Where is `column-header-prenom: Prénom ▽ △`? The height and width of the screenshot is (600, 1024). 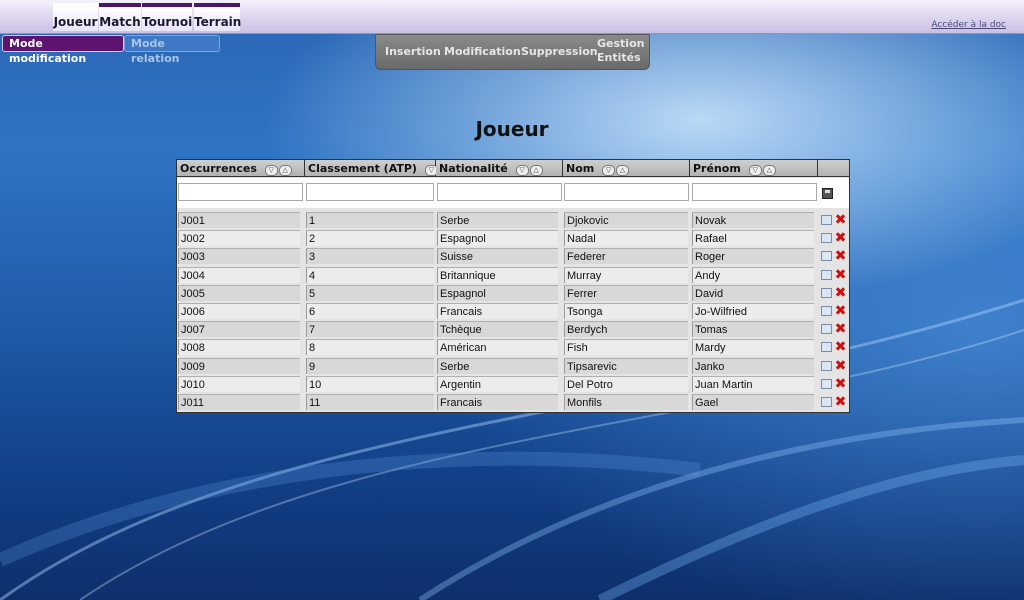 column-header-prenom: Prénom ▽ △ is located at coordinates (754, 168).